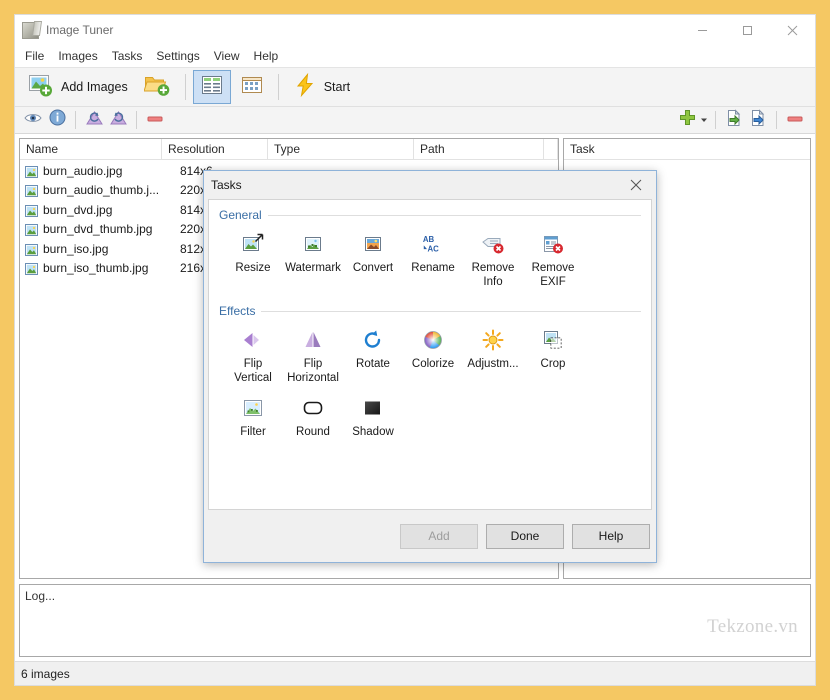 The image size is (830, 700). I want to click on task-label: Shadow, so click(373, 432).